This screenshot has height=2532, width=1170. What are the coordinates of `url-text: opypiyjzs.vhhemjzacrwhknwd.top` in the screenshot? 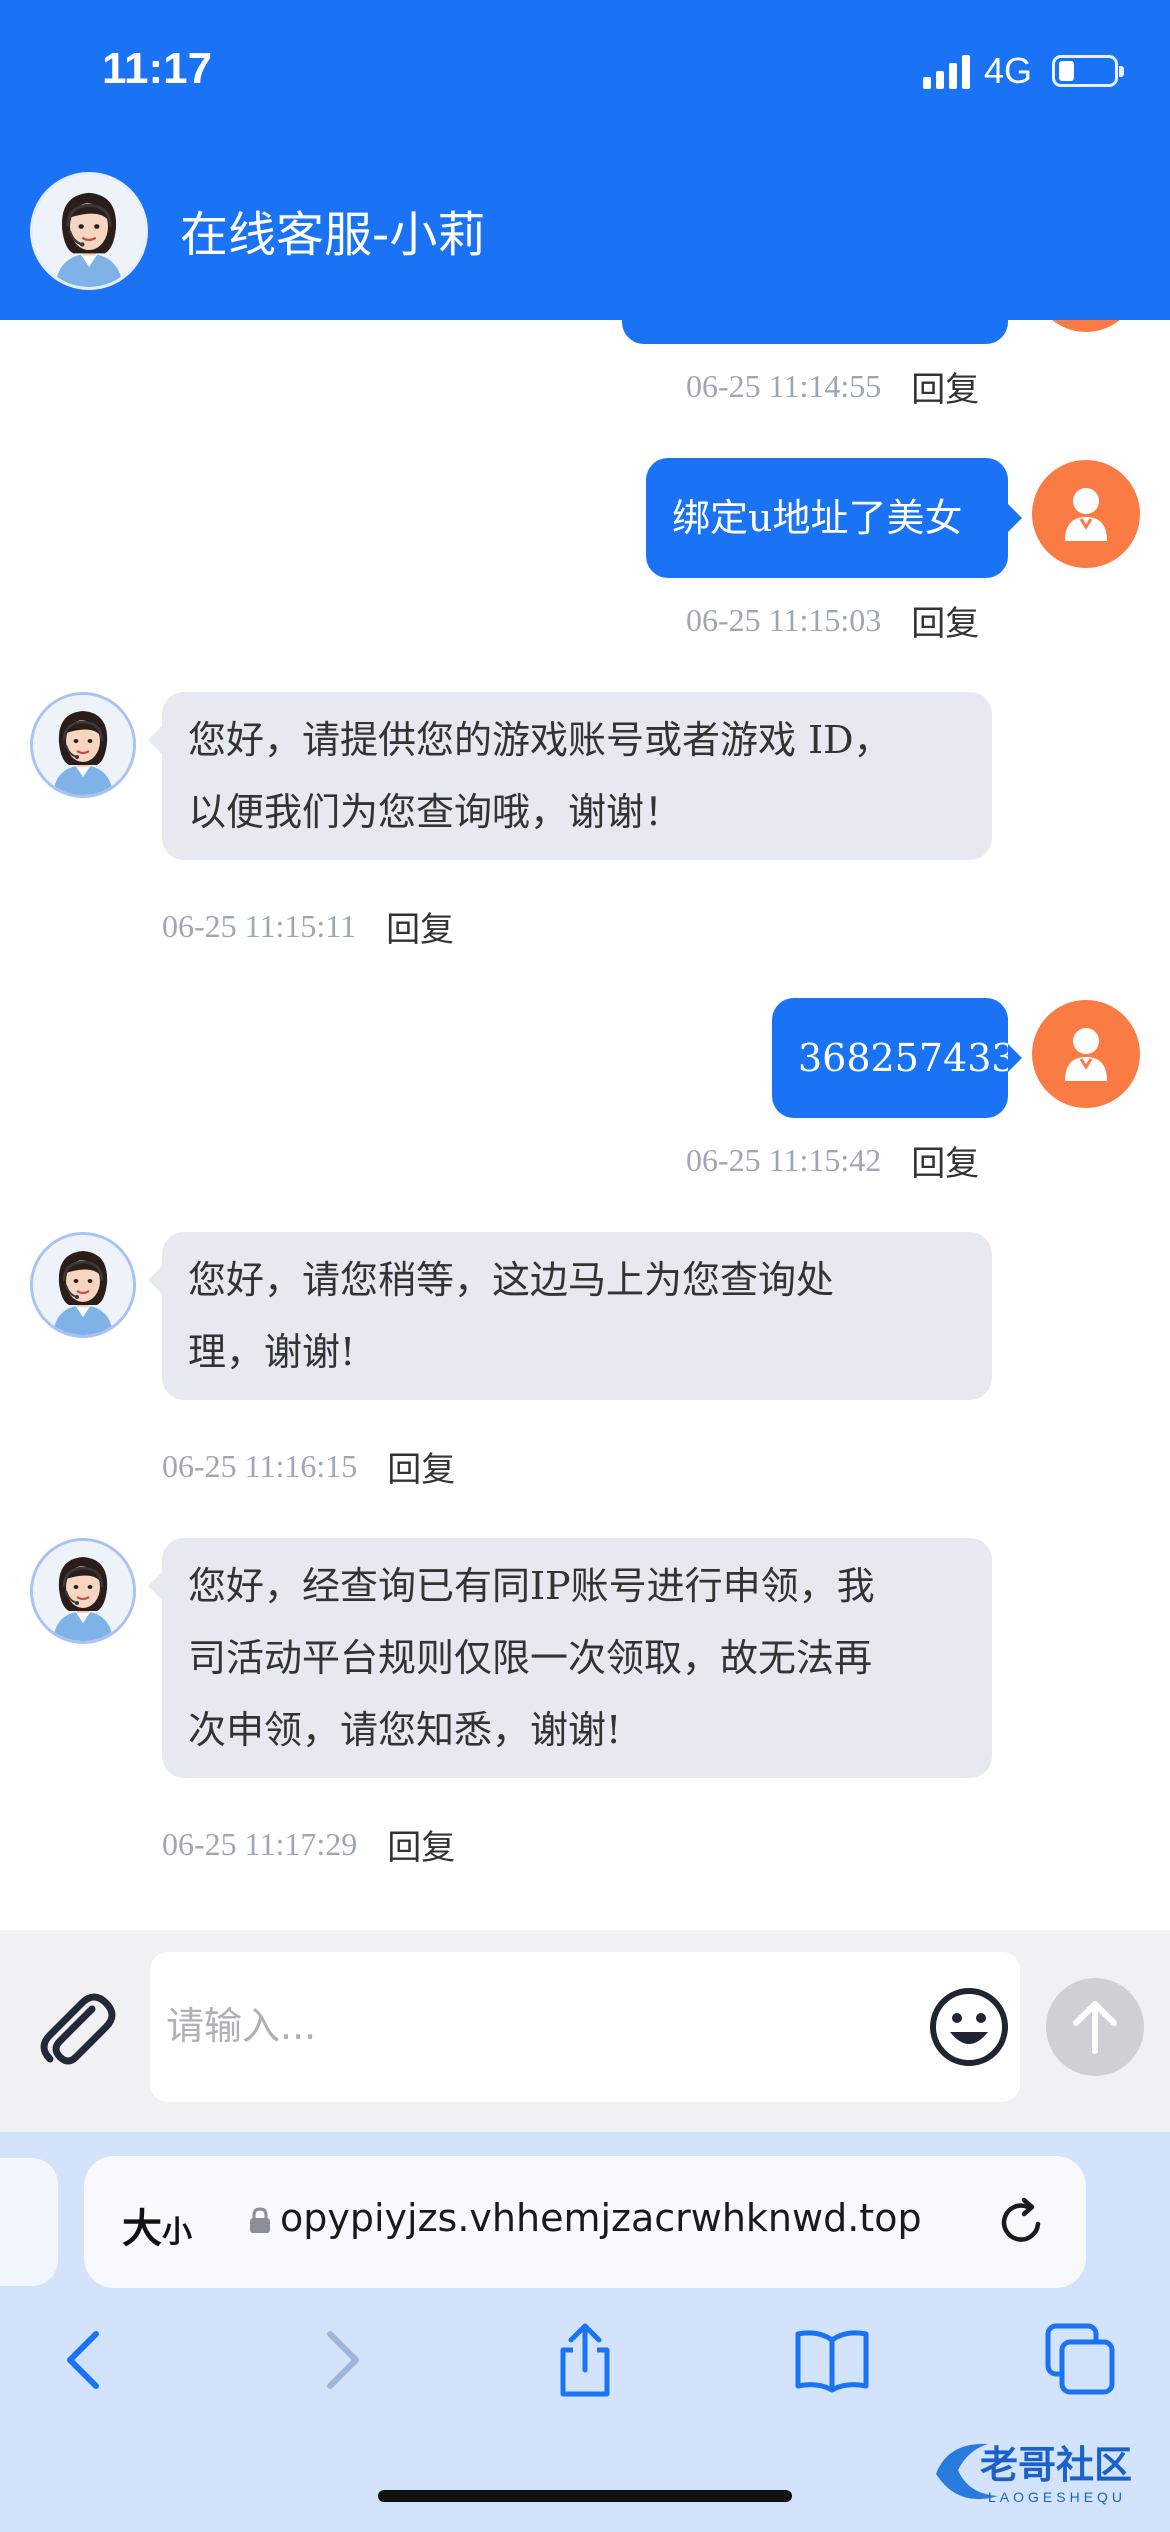 It's located at (601, 2218).